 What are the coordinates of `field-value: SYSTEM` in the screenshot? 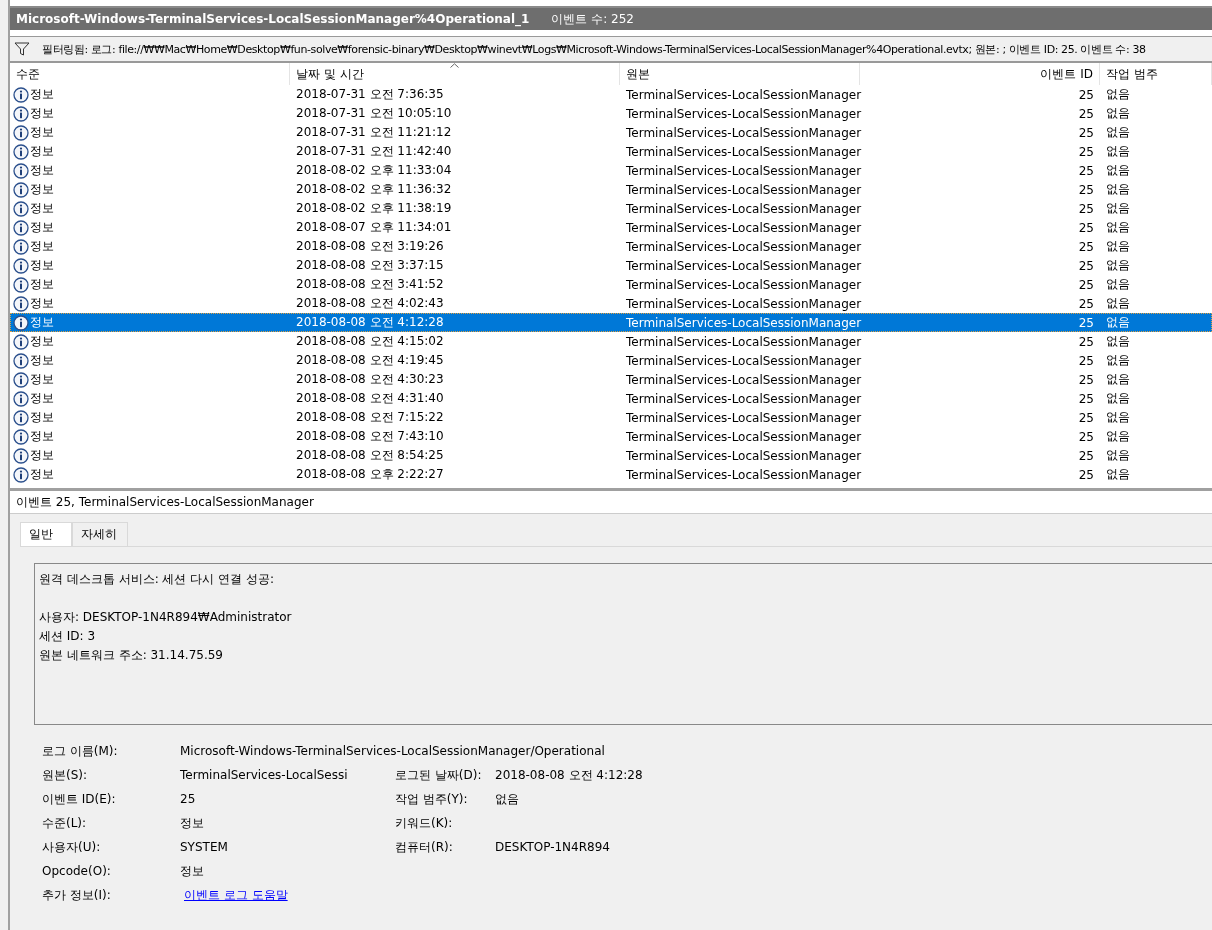 It's located at (204, 847).